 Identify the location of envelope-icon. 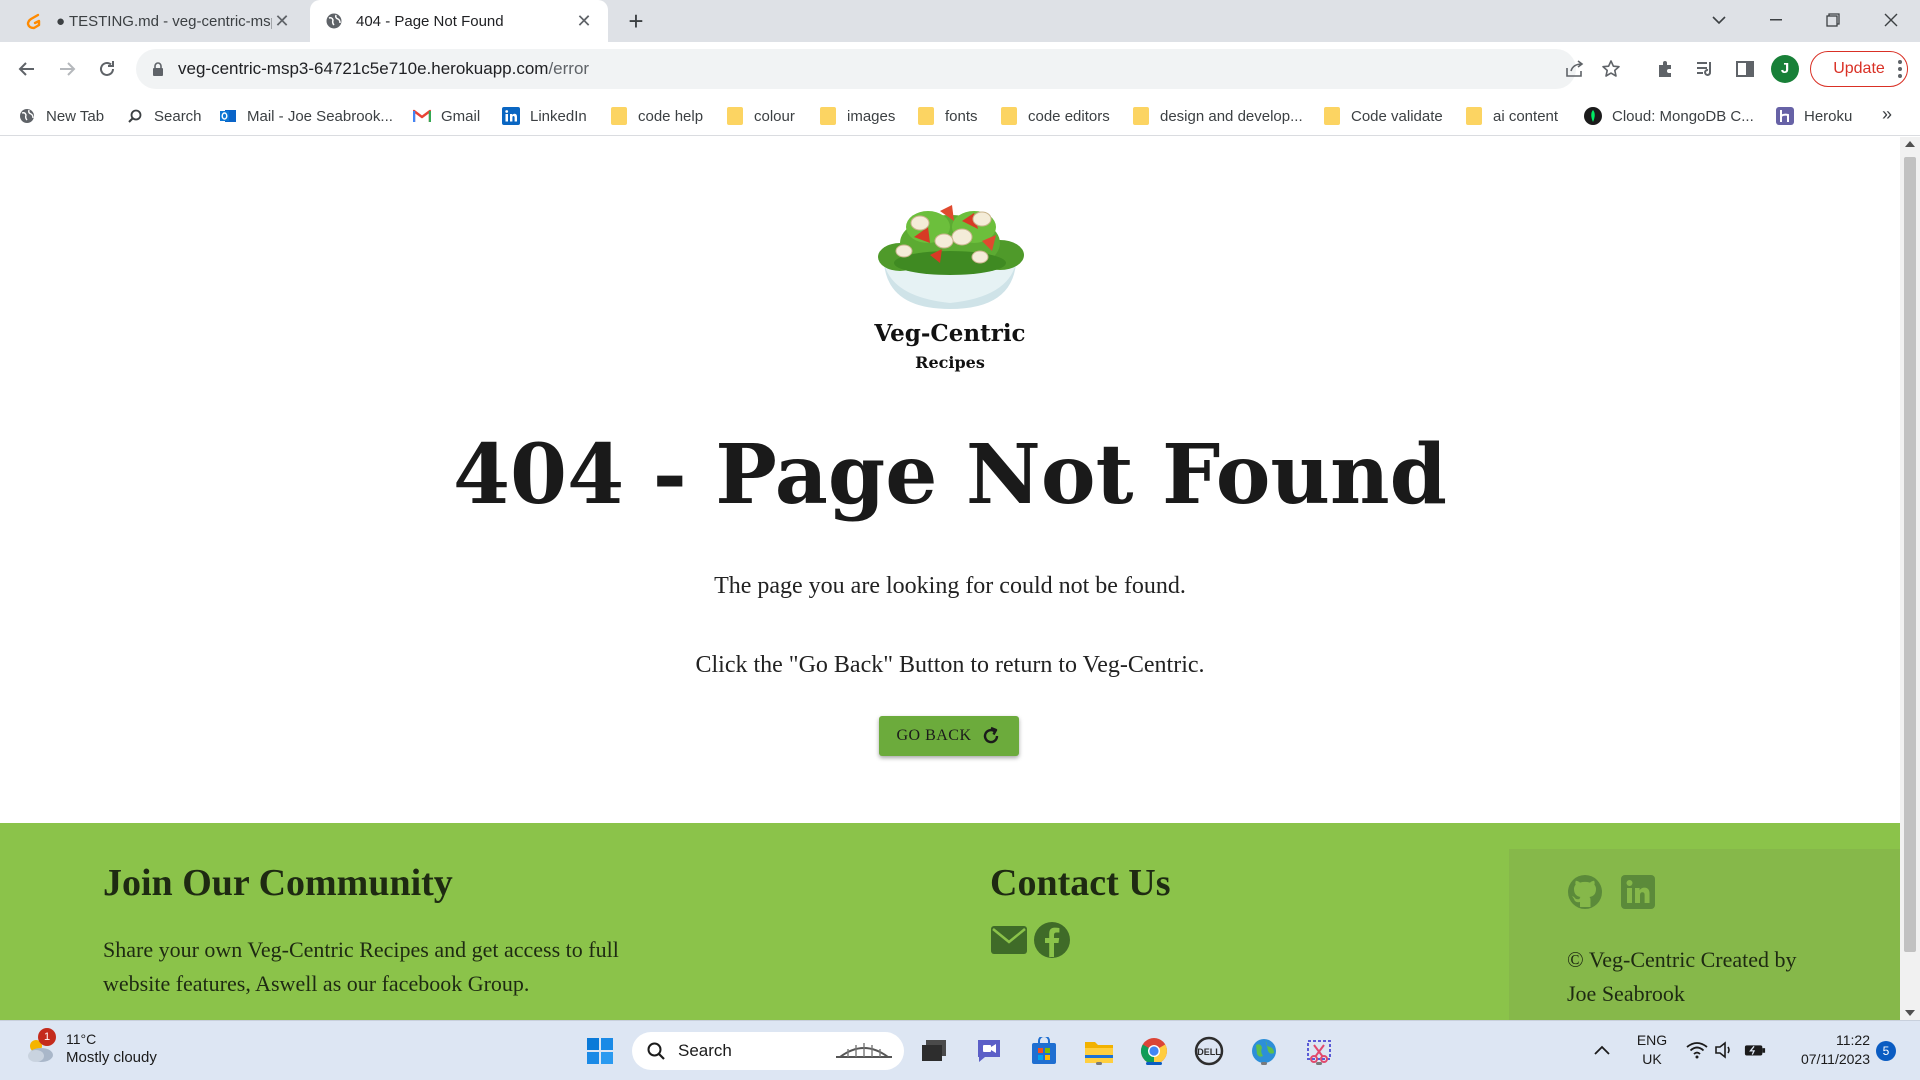
(1009, 940).